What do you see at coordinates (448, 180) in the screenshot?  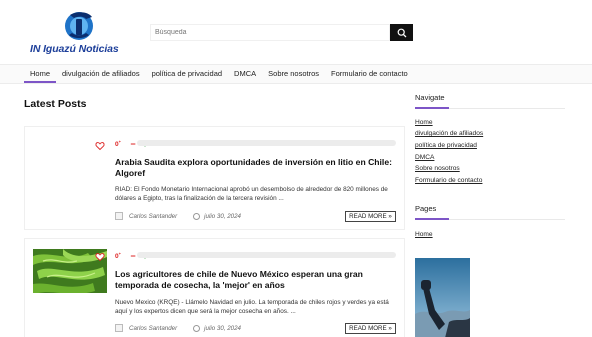 I see `sidebar-link-contact: Formulario de contacto` at bounding box center [448, 180].